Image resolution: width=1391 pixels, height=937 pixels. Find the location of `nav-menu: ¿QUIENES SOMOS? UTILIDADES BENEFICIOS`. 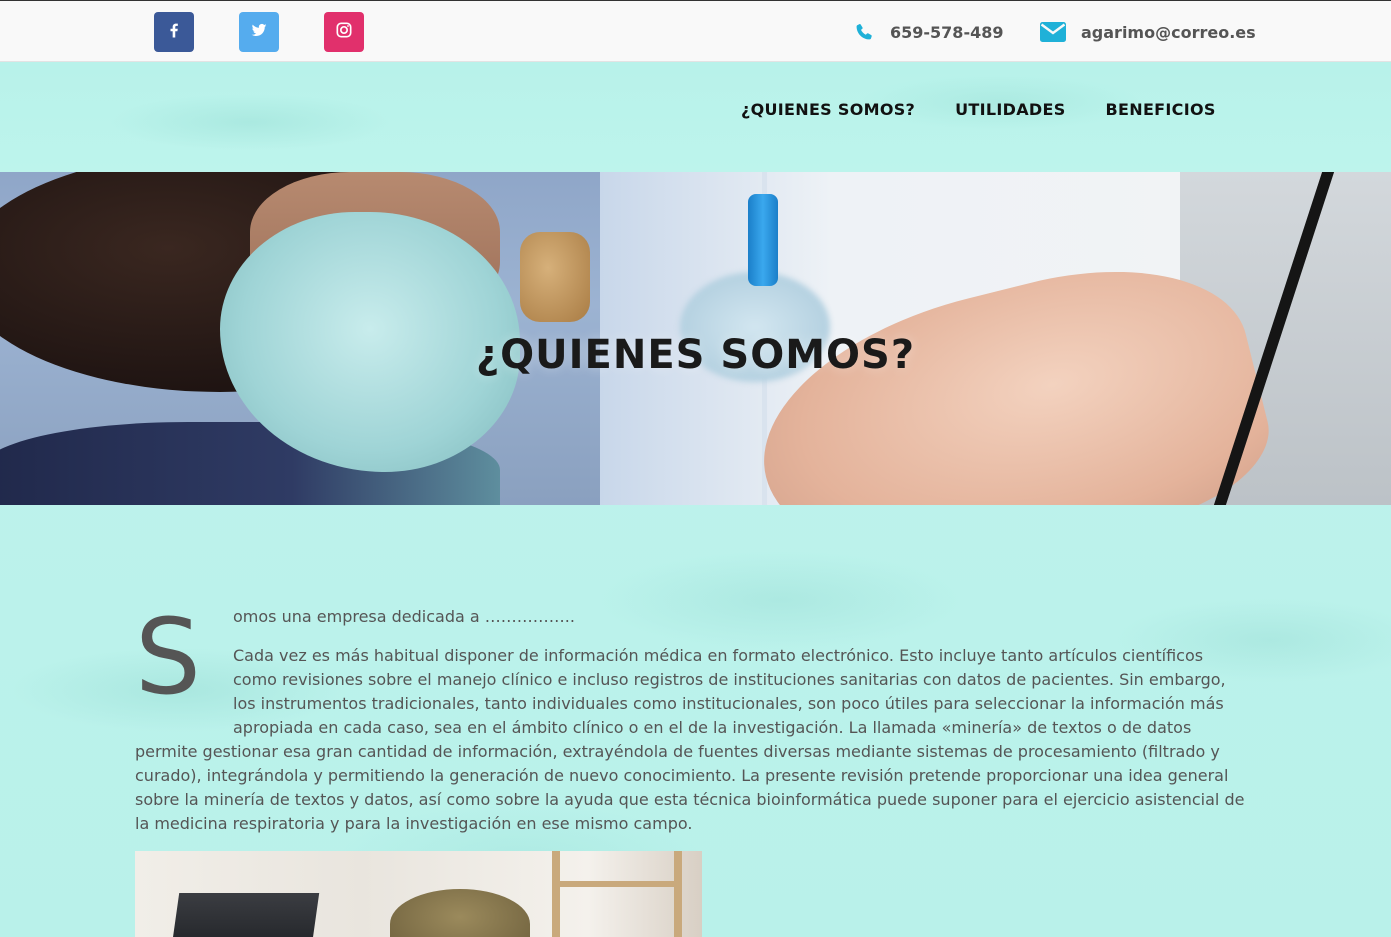

nav-menu: ¿QUIENES SOMOS? UTILIDADES BENEFICIOS is located at coordinates (998, 109).